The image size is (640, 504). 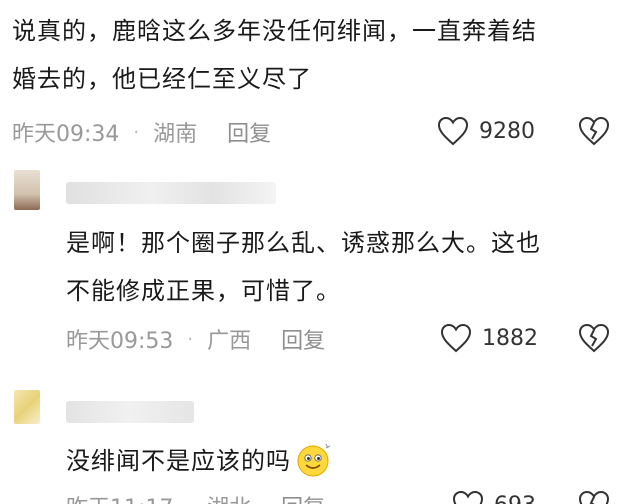 What do you see at coordinates (66, 134) in the screenshot?
I see `comment-time: 昨天09:34` at bounding box center [66, 134].